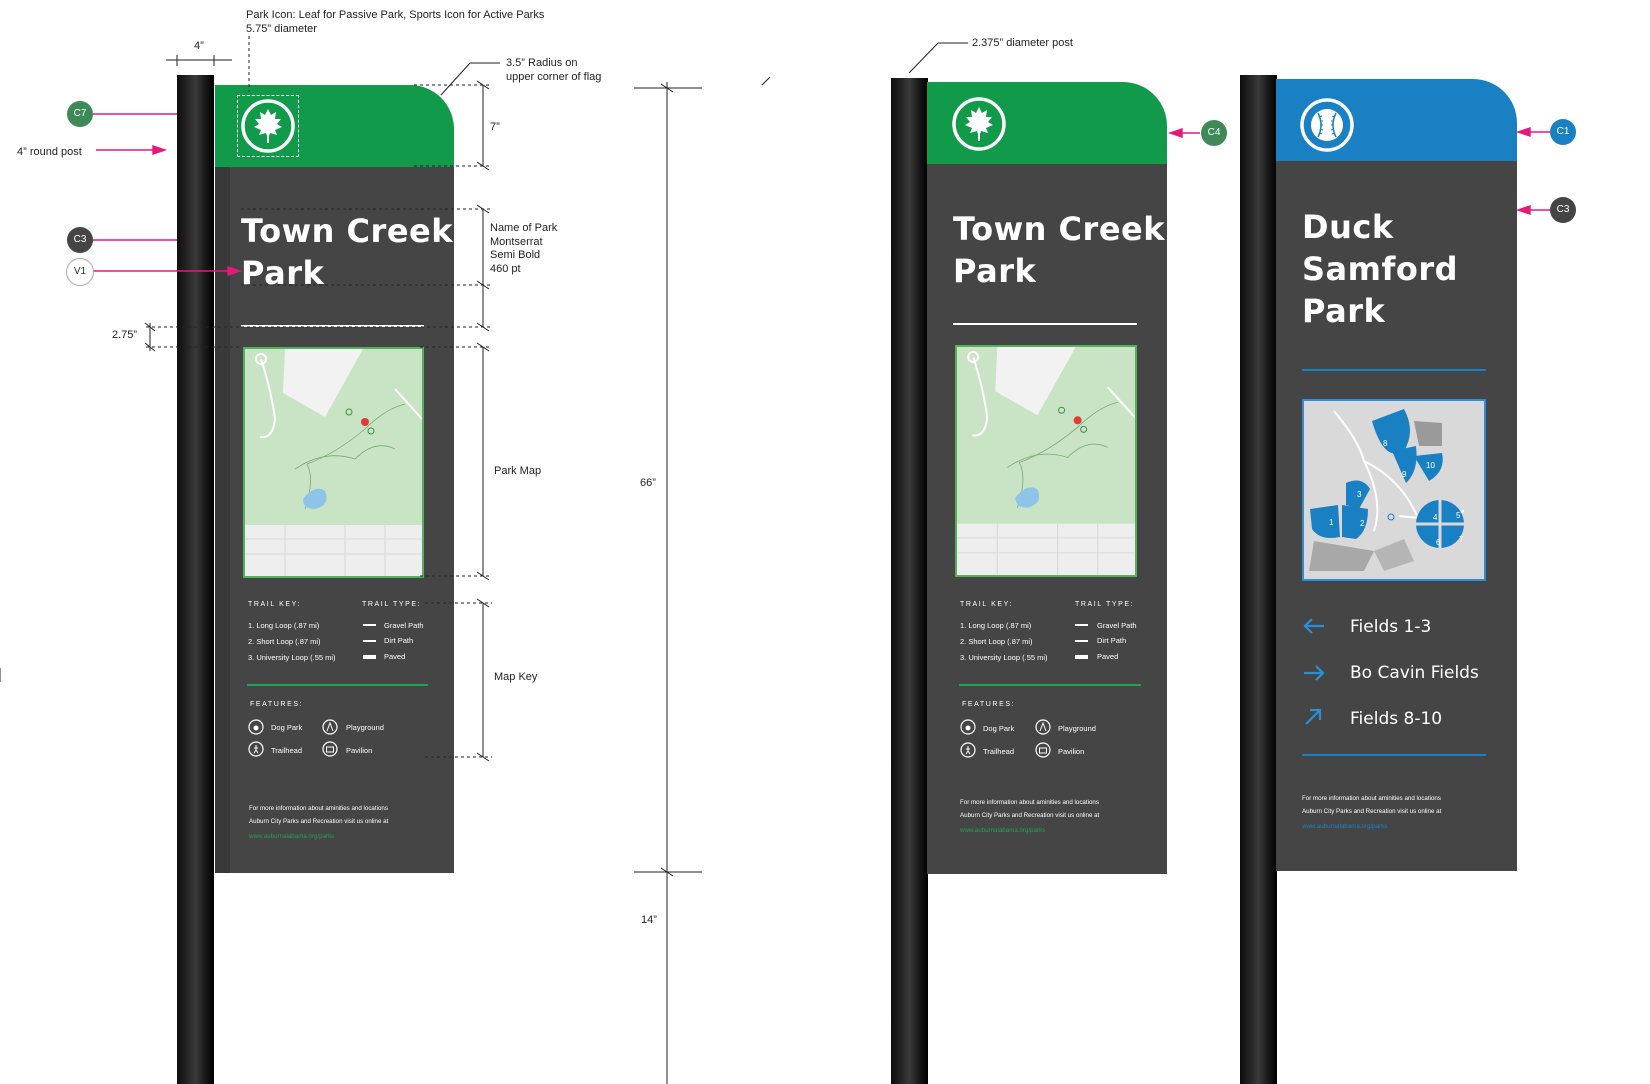 Image resolution: width=1650 pixels, height=1084 pixels. What do you see at coordinates (199, 46) in the screenshot?
I see `post-width-label: 4”` at bounding box center [199, 46].